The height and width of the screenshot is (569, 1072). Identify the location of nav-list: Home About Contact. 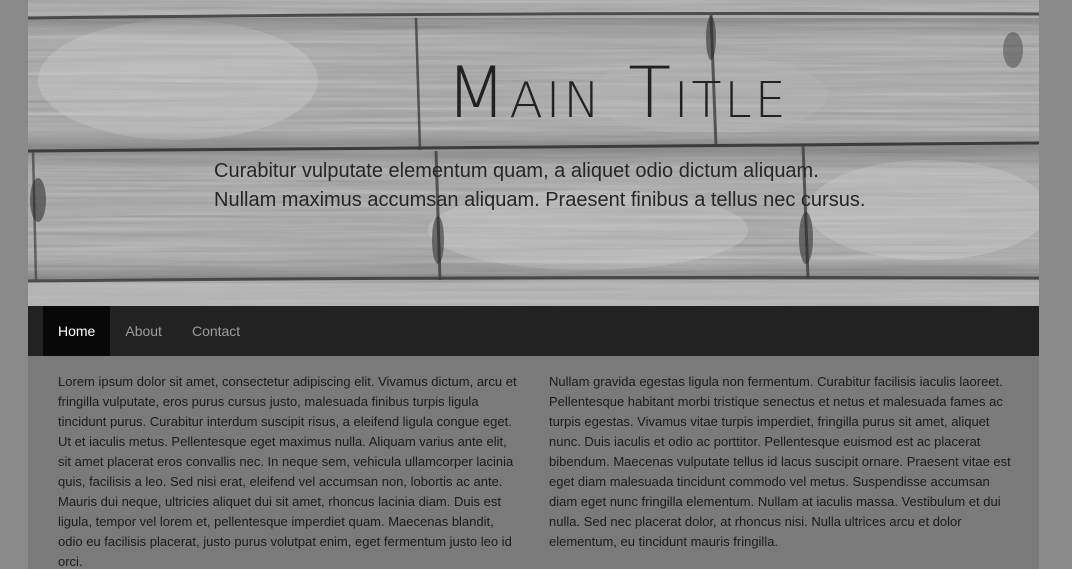
(533, 331).